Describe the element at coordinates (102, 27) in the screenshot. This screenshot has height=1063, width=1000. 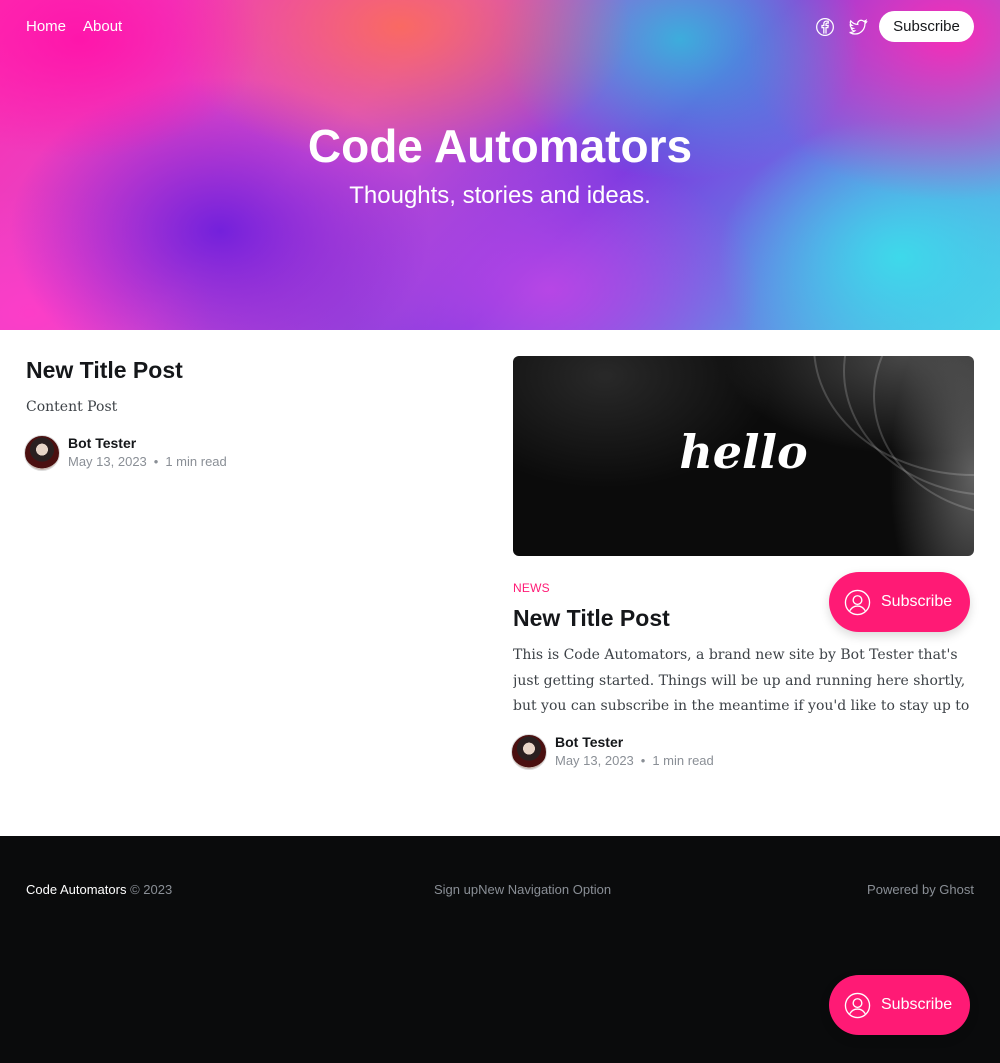
I see `nav-item-about: About` at that location.